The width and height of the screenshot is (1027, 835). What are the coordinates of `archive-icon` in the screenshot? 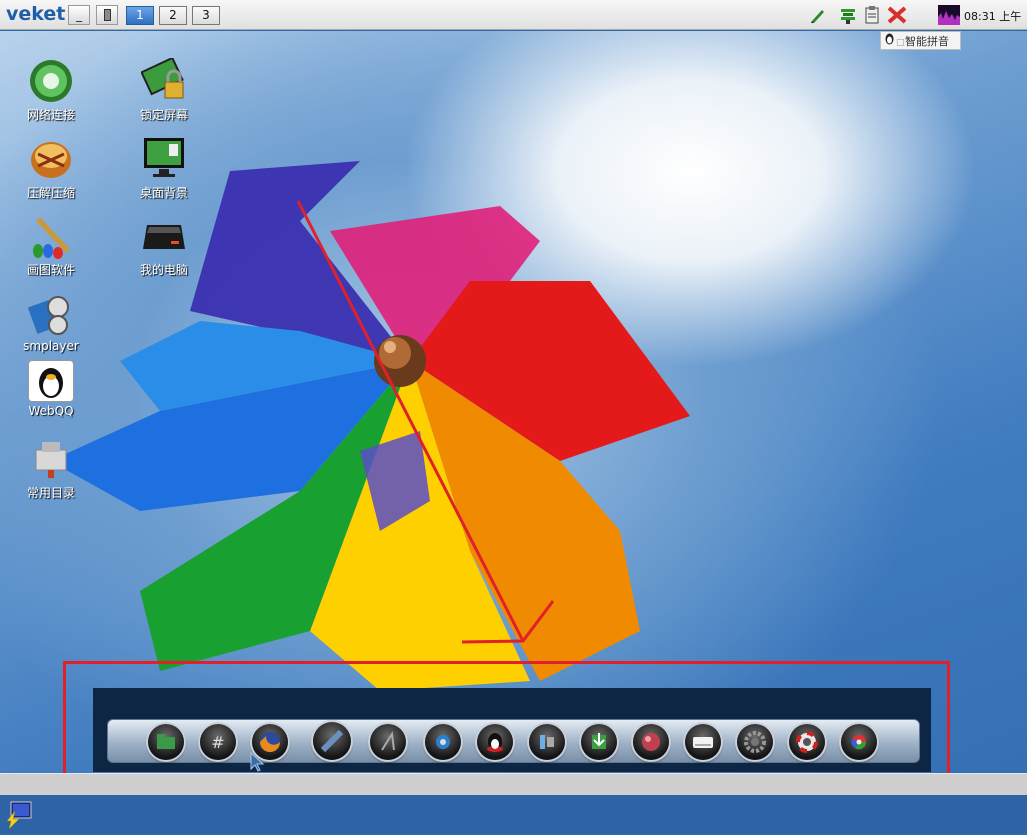 It's located at (51, 159).